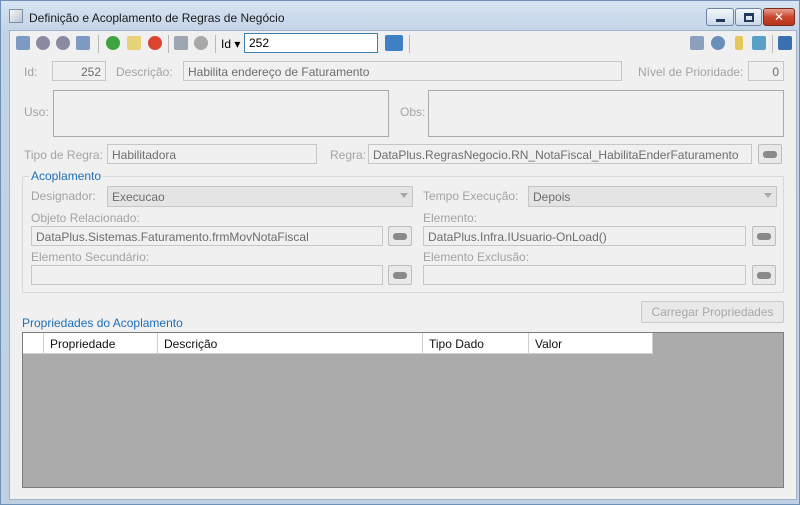  What do you see at coordinates (606, 113) in the screenshot?
I see `obs-textarea` at bounding box center [606, 113].